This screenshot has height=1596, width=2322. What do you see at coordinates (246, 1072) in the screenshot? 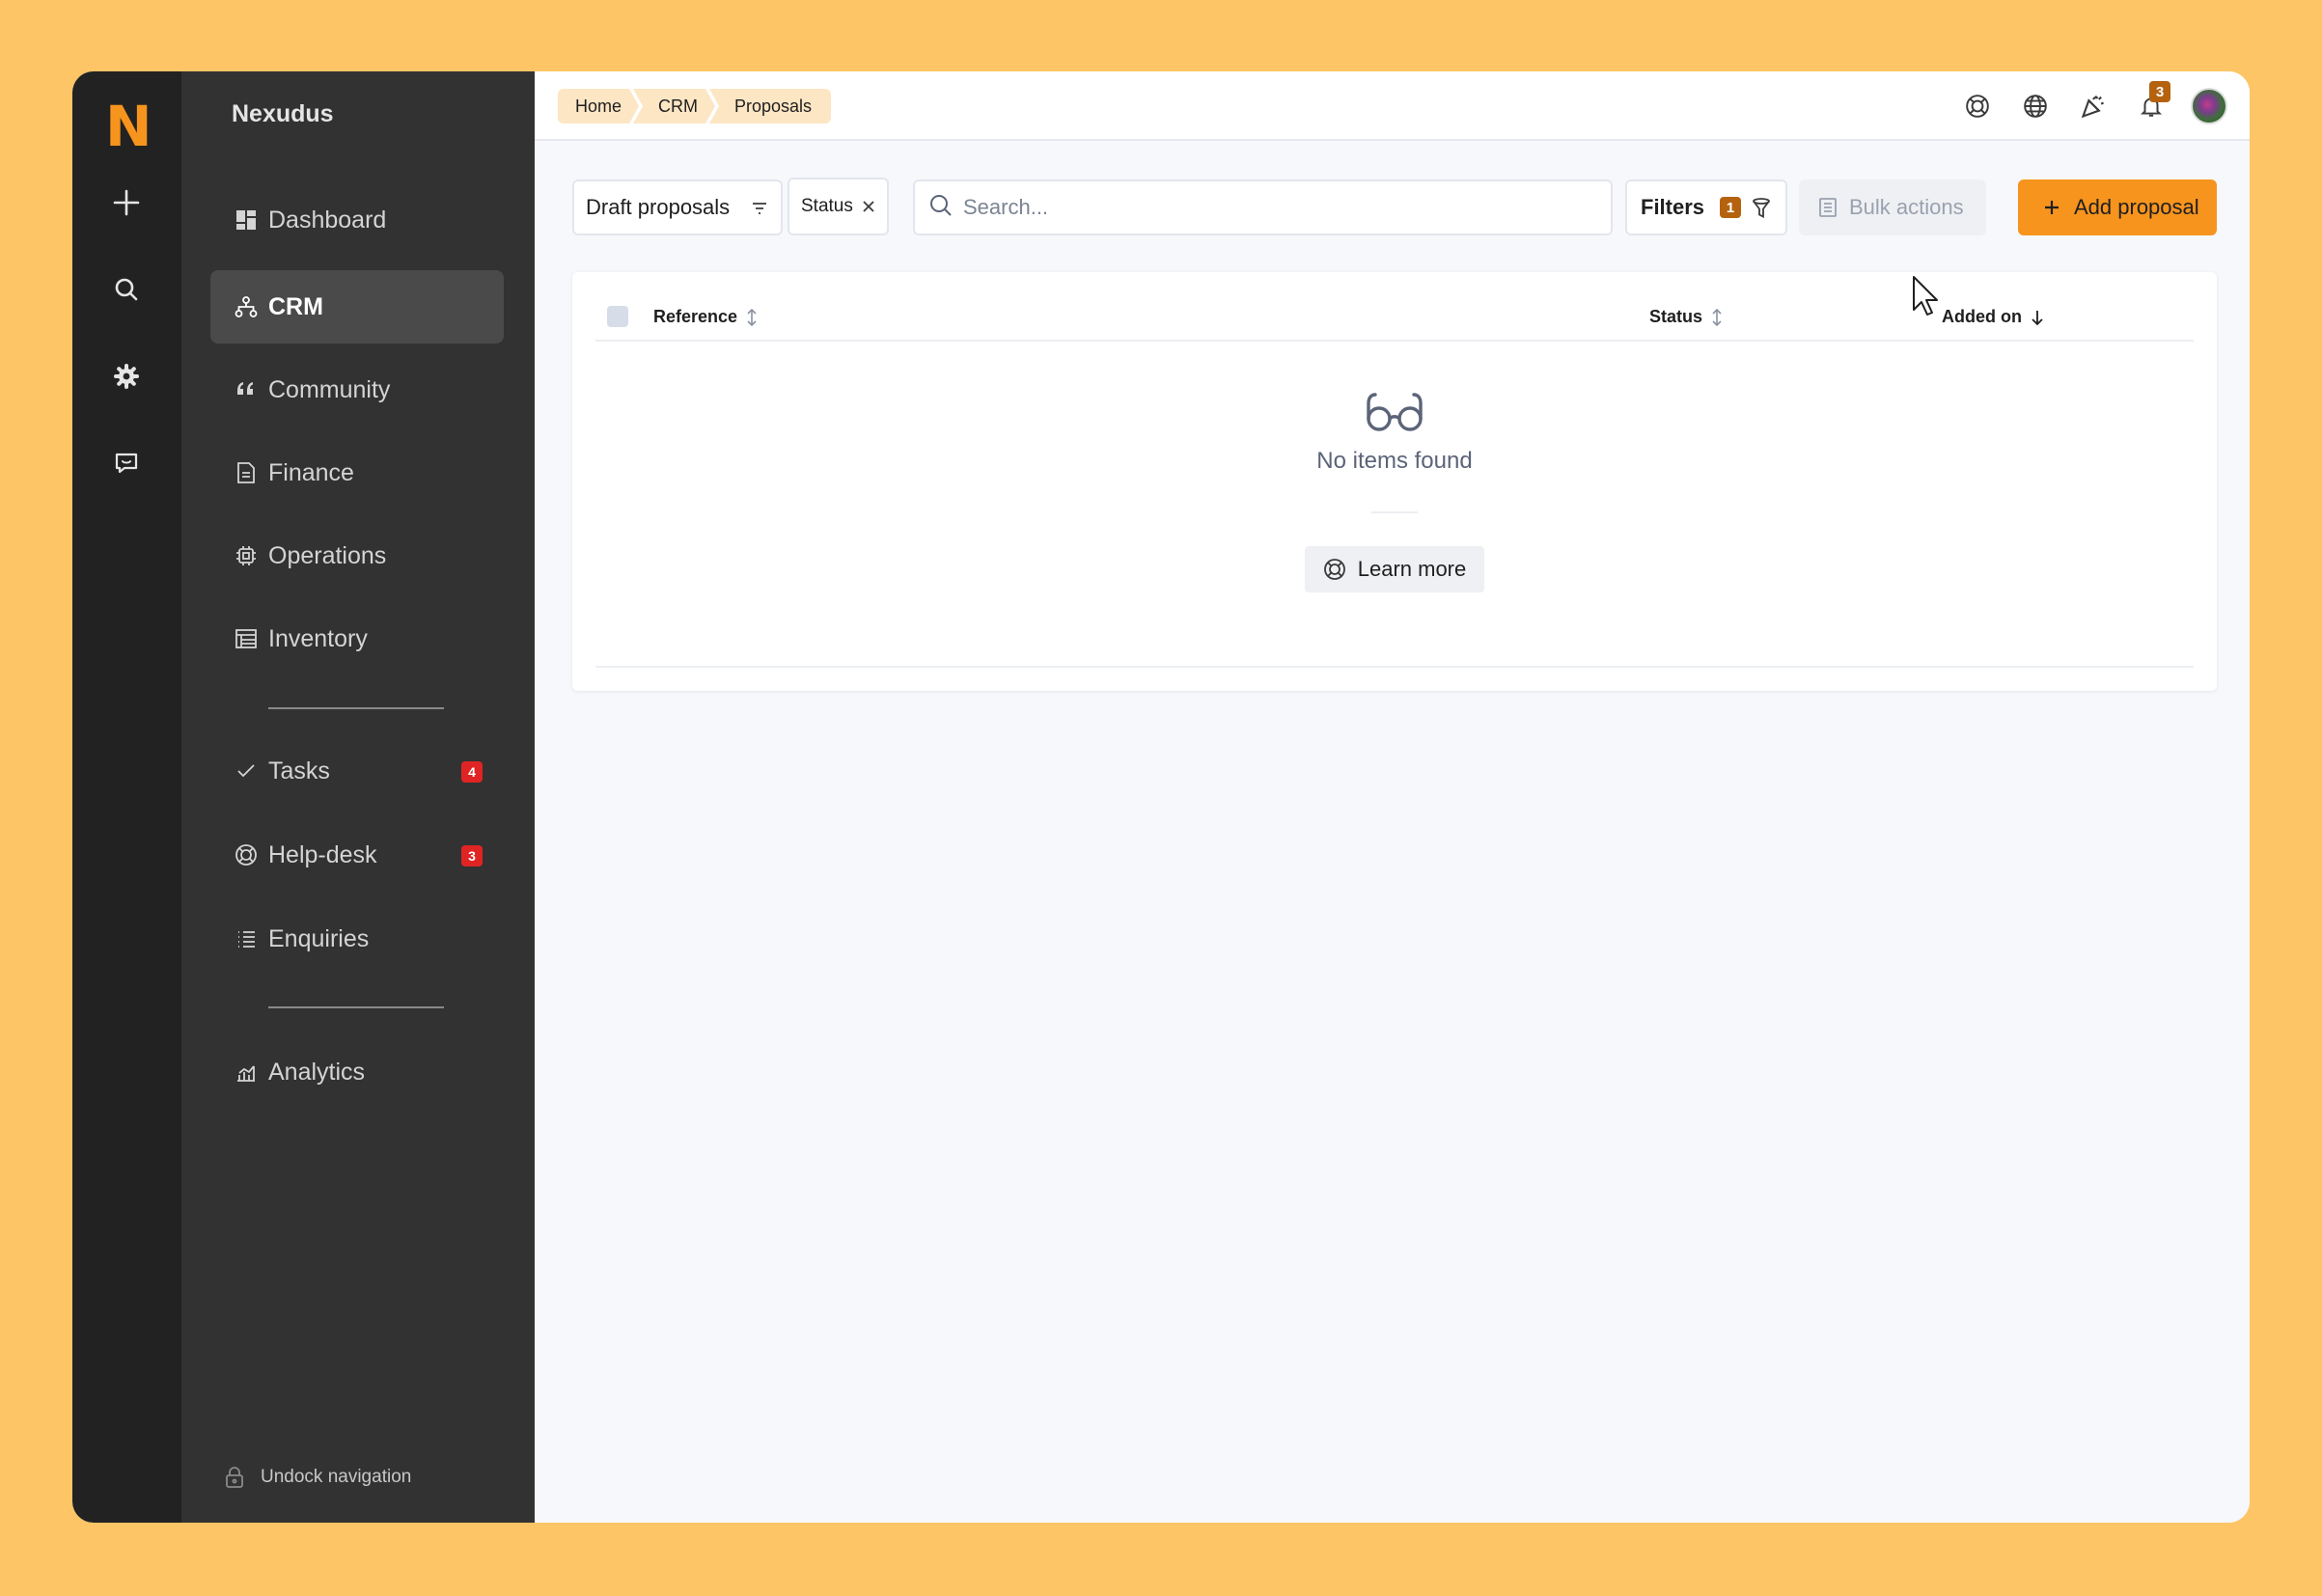
I see `chart-icon` at bounding box center [246, 1072].